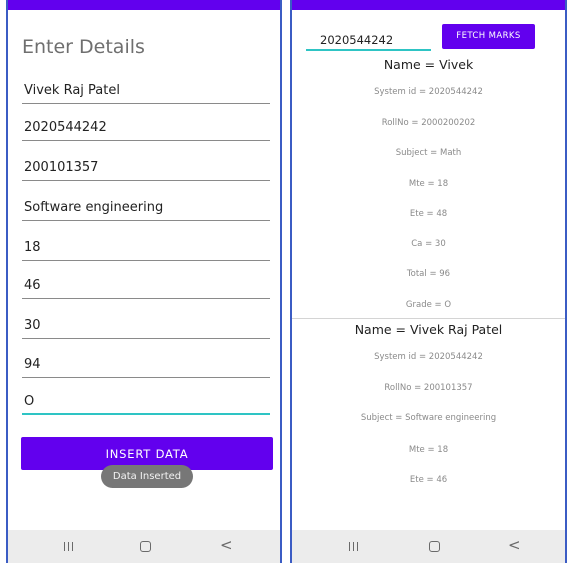 The height and width of the screenshot is (563, 571). I want to click on record-ete: Ete = 48, so click(428, 214).